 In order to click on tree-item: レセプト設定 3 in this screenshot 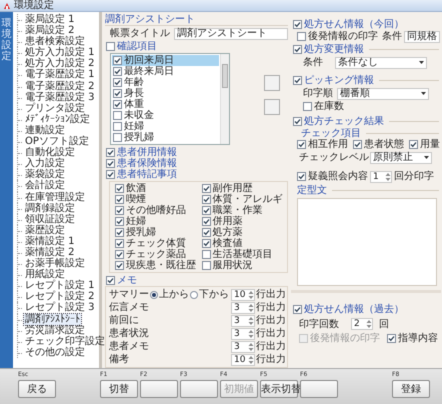, I will do `click(60, 308)`.